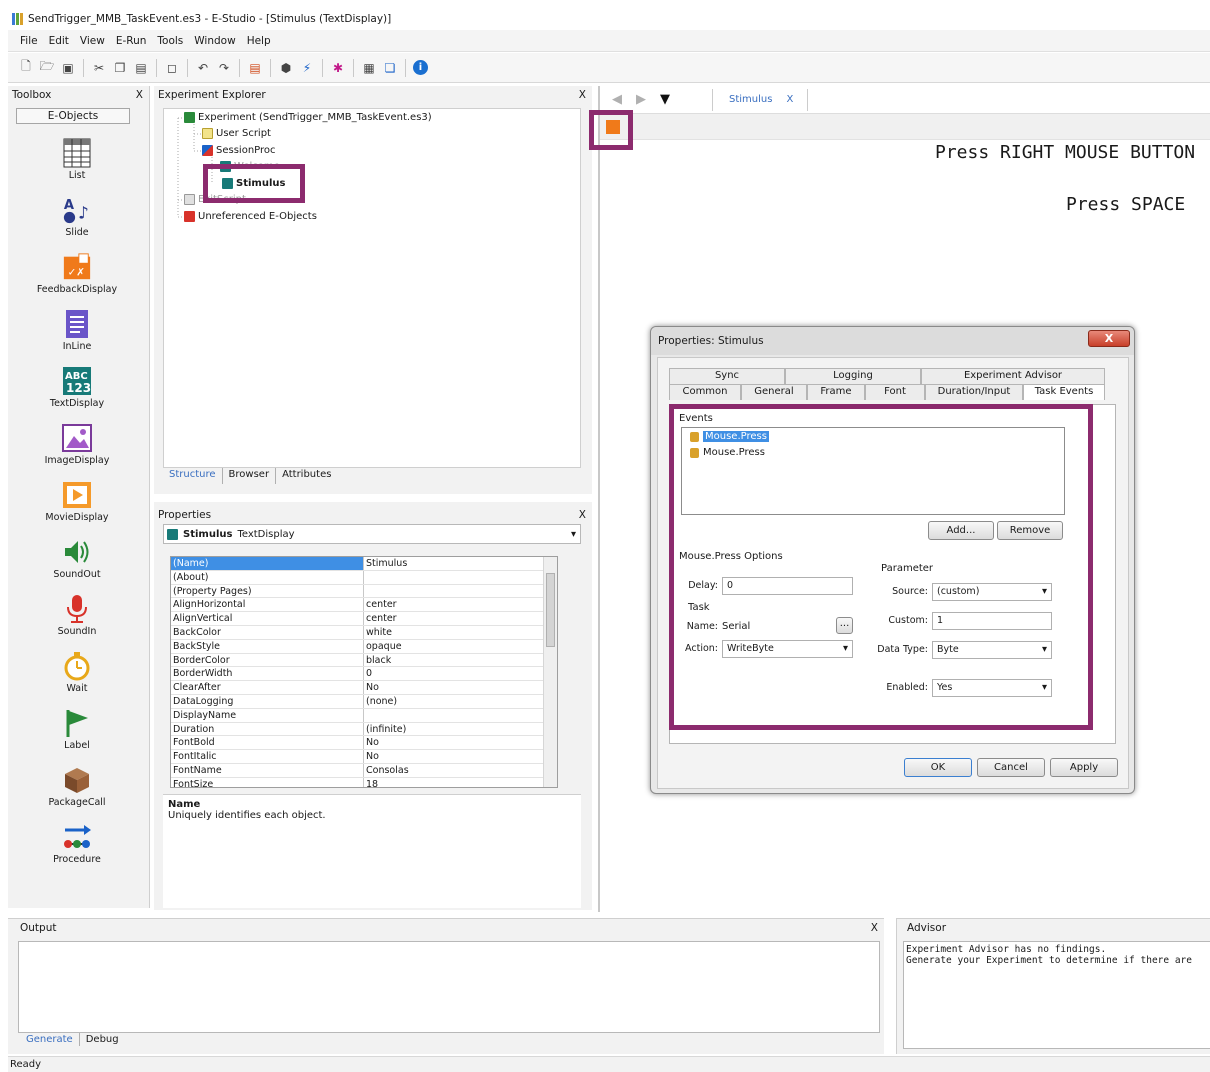 The width and height of the screenshot is (1210, 1072). Describe the element at coordinates (250, 476) in the screenshot. I see `tab-browser: Browser` at that location.